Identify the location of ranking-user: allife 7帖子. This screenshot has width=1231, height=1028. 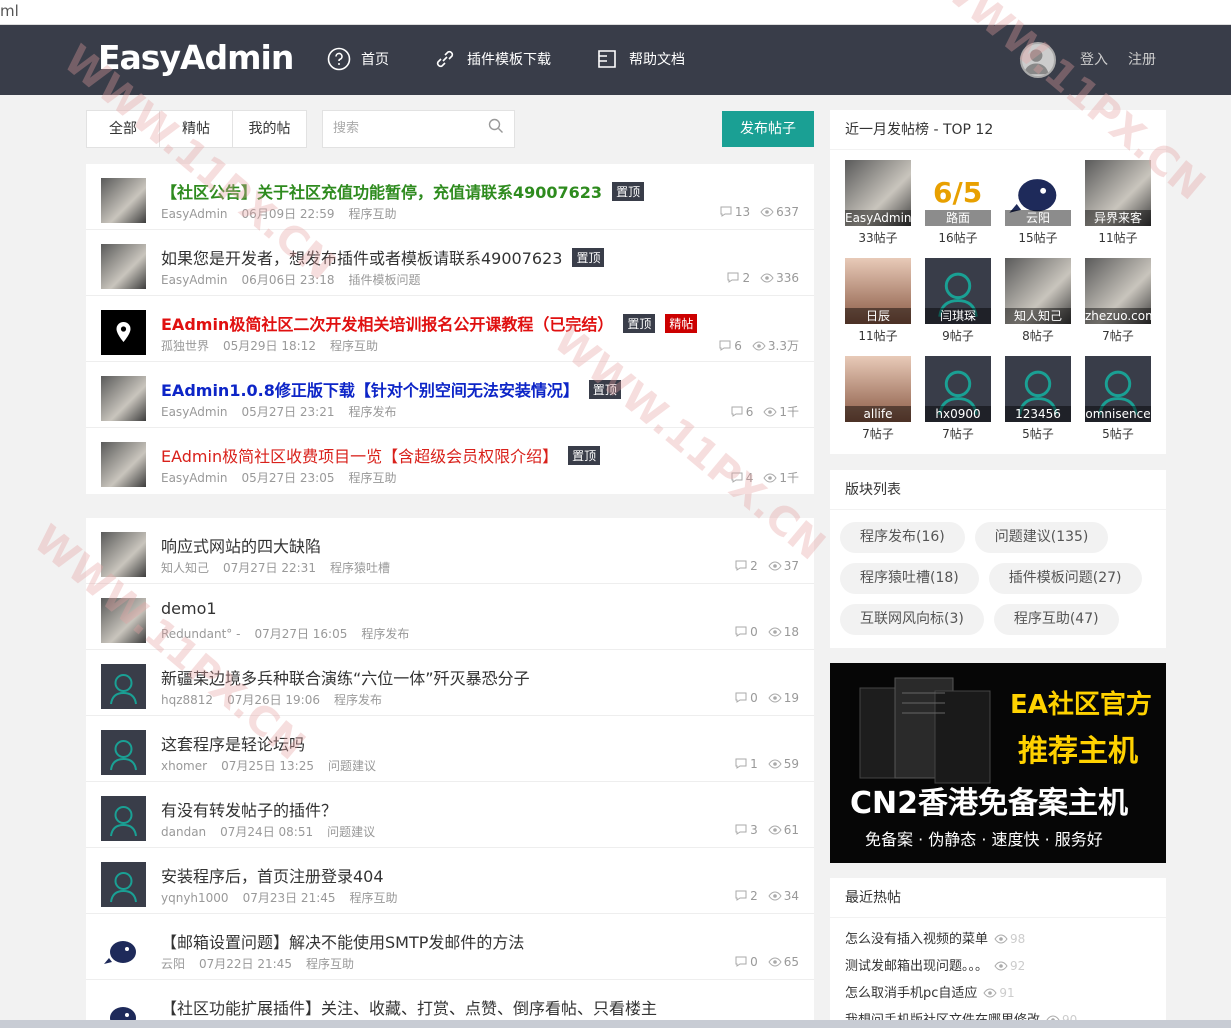
(878, 399).